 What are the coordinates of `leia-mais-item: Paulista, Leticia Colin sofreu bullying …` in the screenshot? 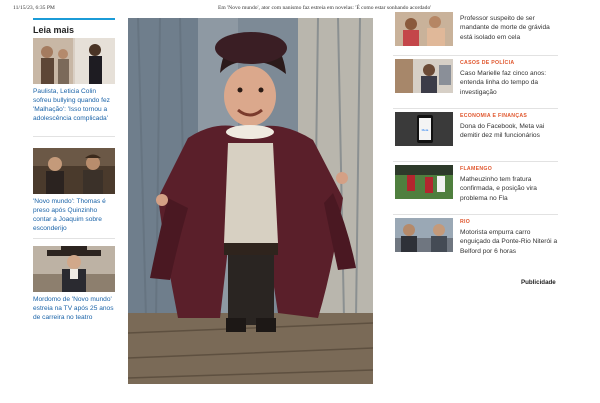 It's located at (74, 80).